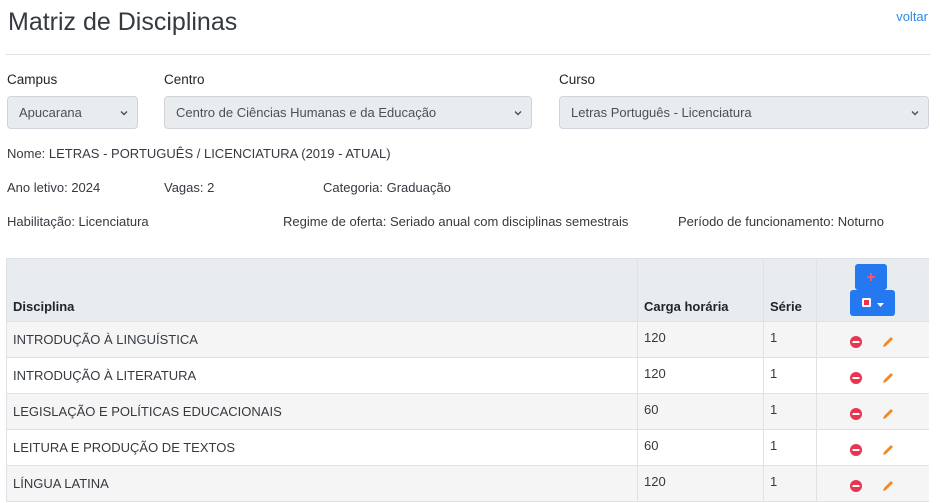  What do you see at coordinates (700, 290) in the screenshot?
I see `header-carga-horaria: Carga horária` at bounding box center [700, 290].